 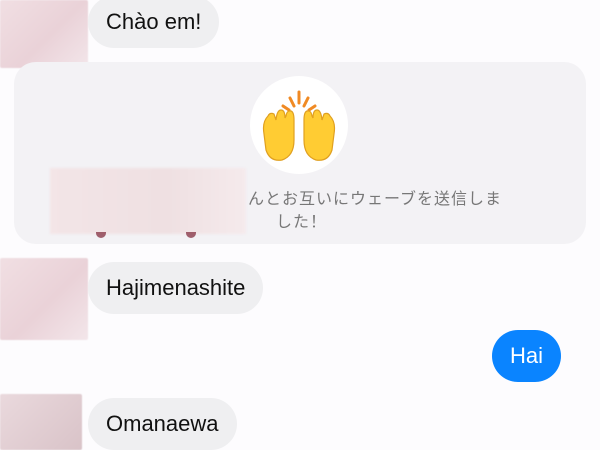 I want to click on message-text: Omanaewa, so click(x=162, y=423).